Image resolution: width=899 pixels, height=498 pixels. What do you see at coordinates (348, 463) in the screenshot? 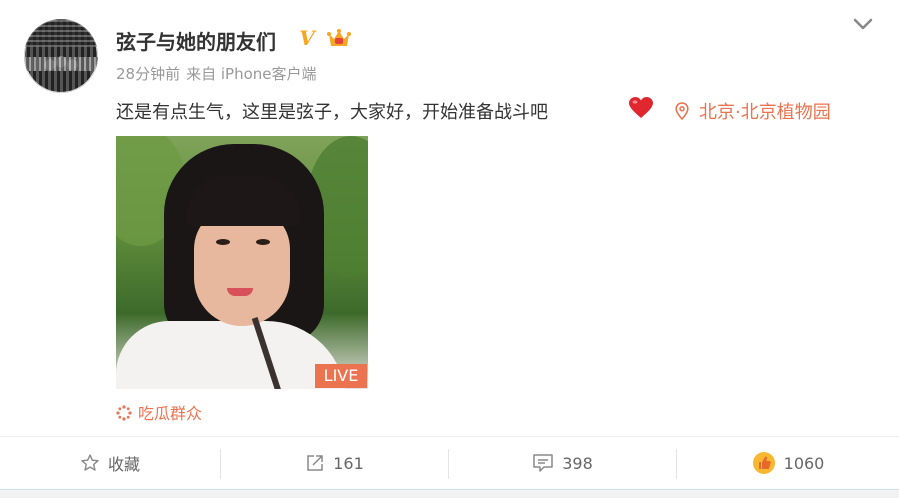
I see `repost-count: 161` at bounding box center [348, 463].